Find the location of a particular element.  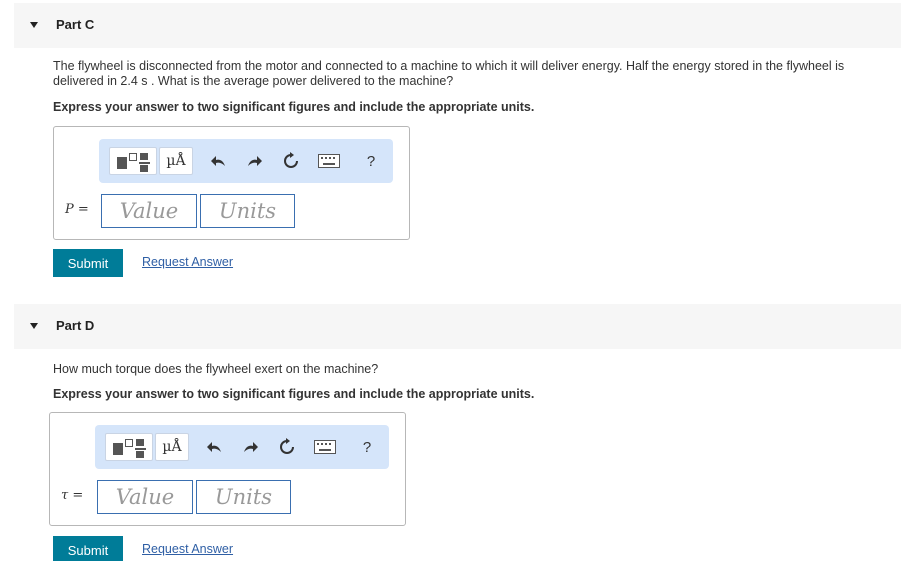

part-c-header: Part C is located at coordinates (457, 25).